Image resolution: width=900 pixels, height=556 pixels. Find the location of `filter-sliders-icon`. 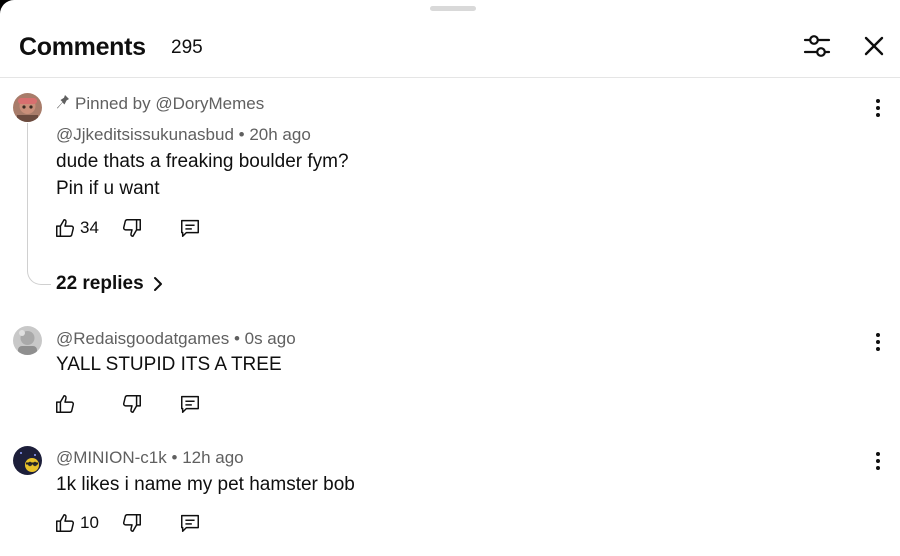

filter-sliders-icon is located at coordinates (817, 46).